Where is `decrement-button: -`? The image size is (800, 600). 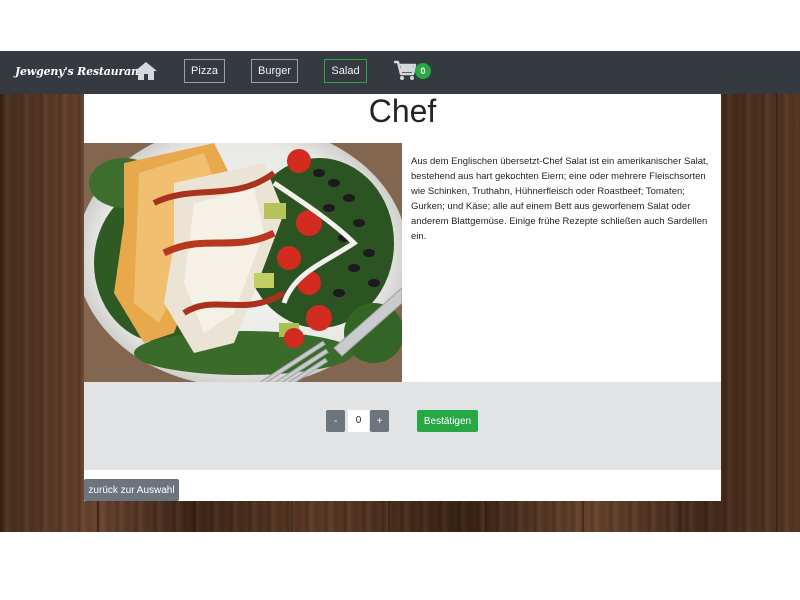 decrement-button: - is located at coordinates (335, 421).